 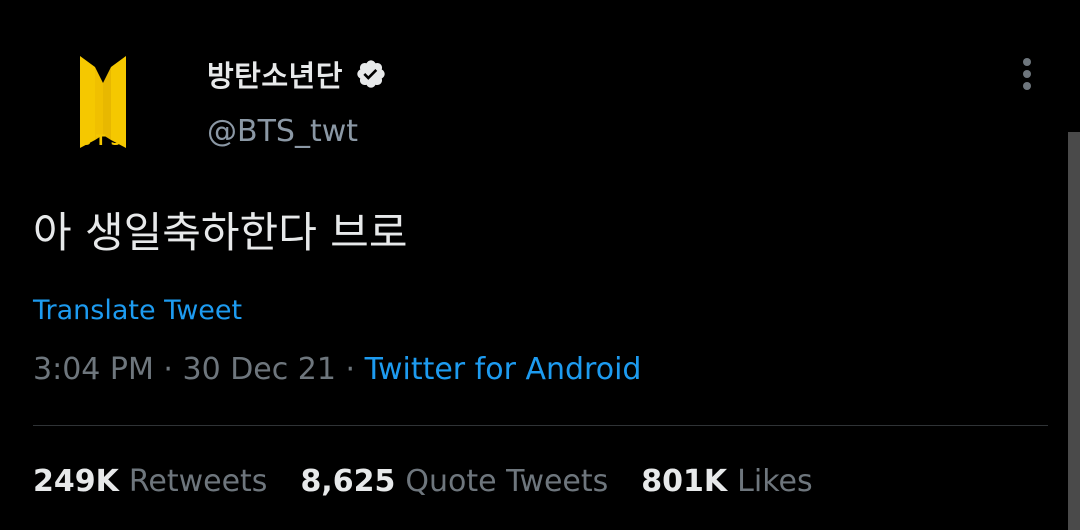 I want to click on divider, so click(x=540, y=425).